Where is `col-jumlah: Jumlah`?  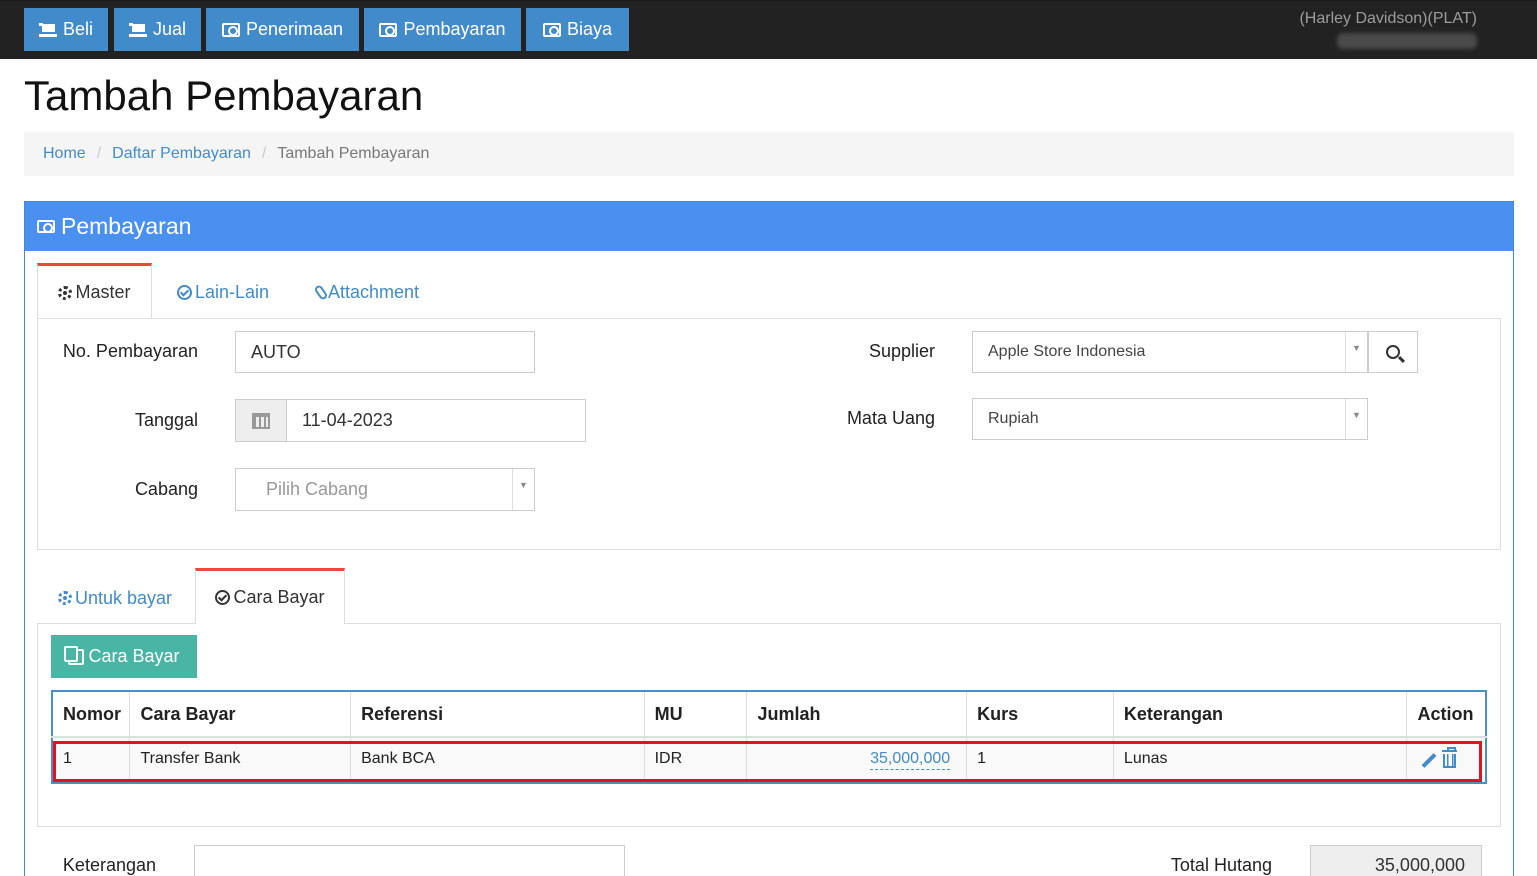
col-jumlah: Jumlah is located at coordinates (857, 714).